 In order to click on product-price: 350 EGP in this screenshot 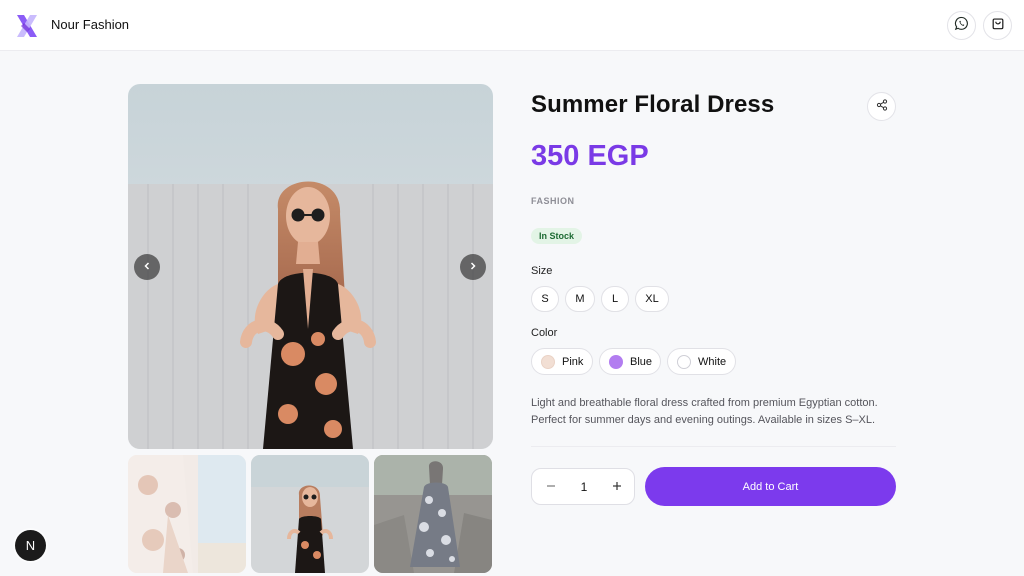, I will do `click(590, 156)`.